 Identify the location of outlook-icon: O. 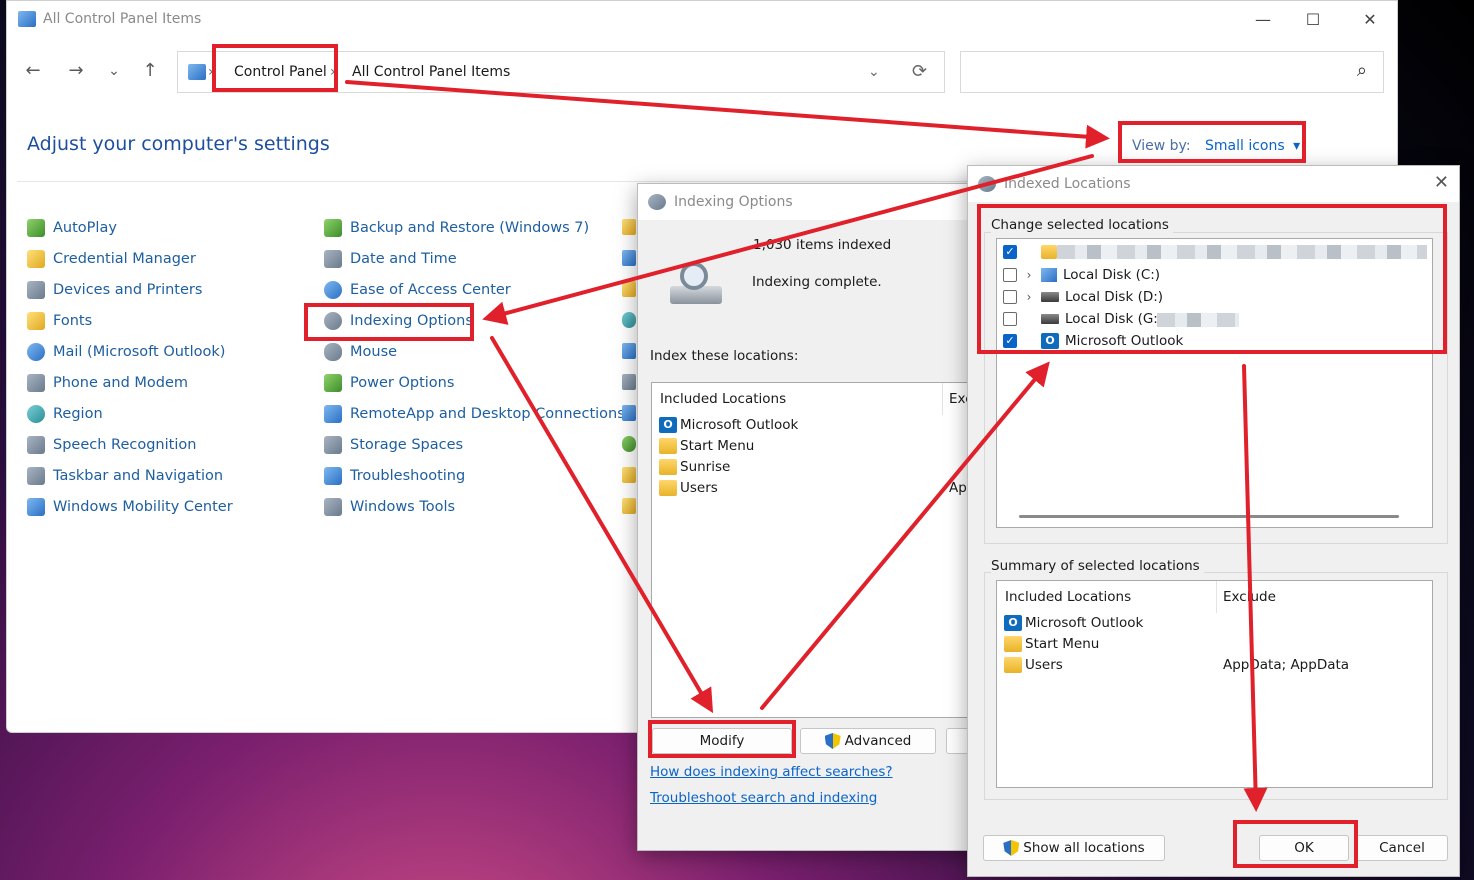
(668, 425).